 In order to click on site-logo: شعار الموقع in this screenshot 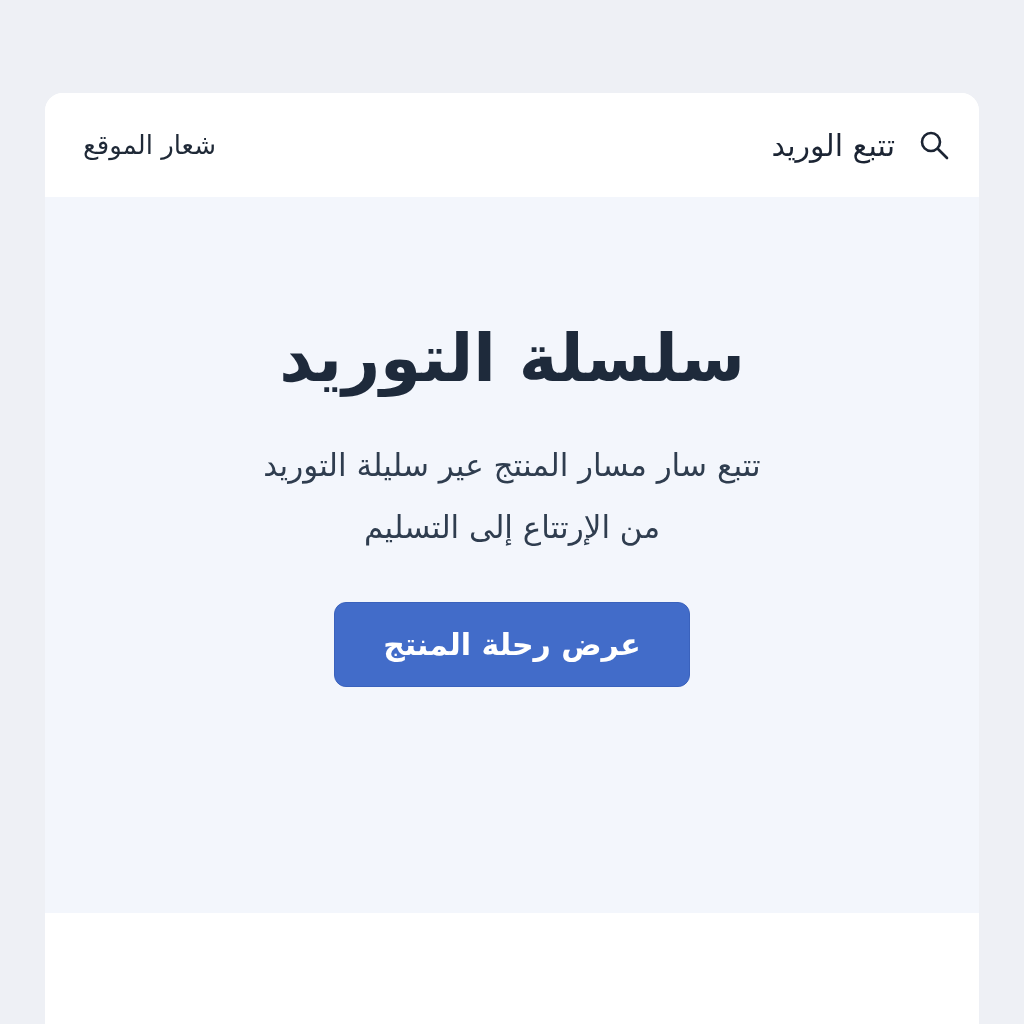, I will do `click(149, 145)`.